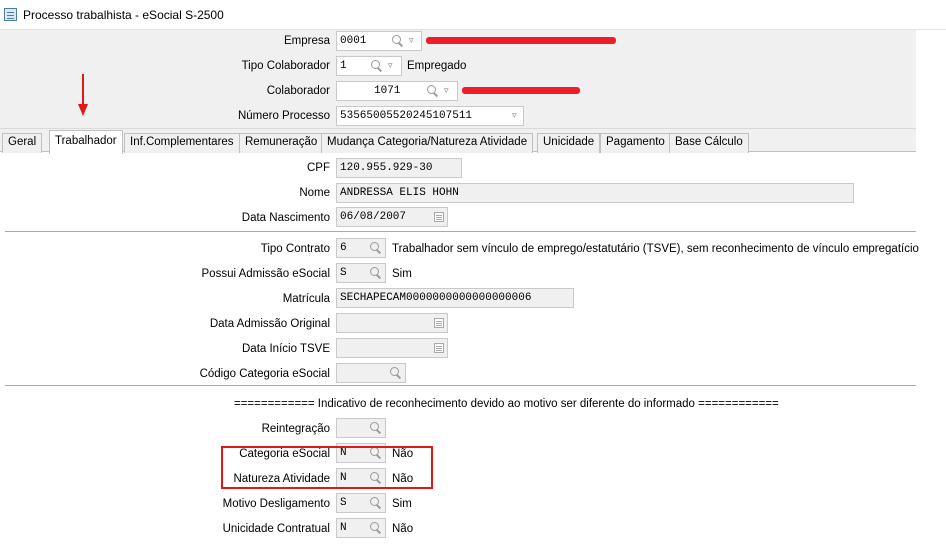 The height and width of the screenshot is (551, 946). What do you see at coordinates (473, 15) in the screenshot?
I see `title-bar: Processo trabalhista - eSocial S-2500` at bounding box center [473, 15].